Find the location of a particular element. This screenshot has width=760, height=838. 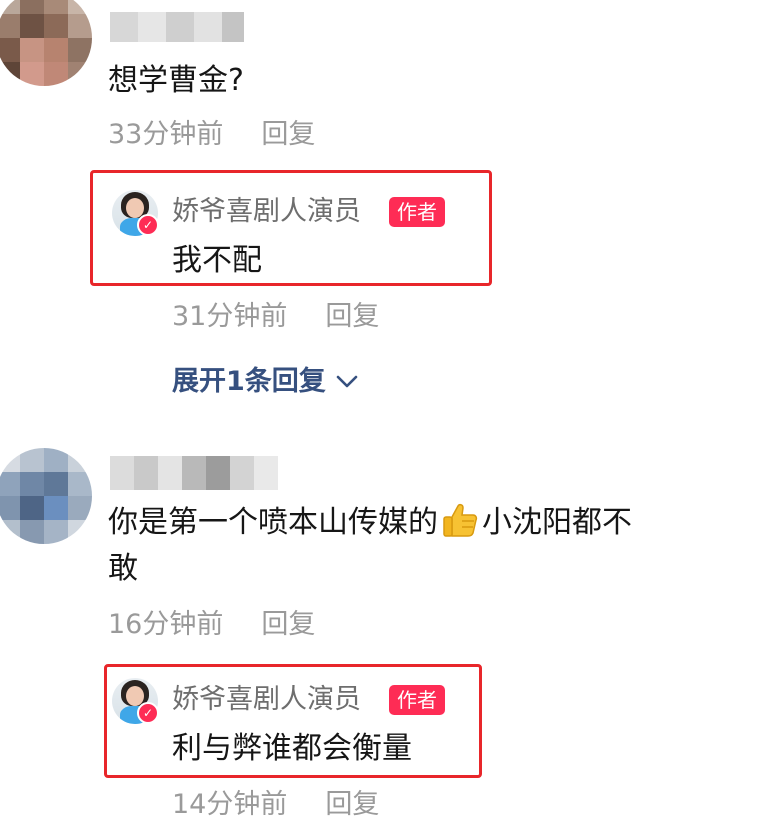

comment-time: 16分钟前 is located at coordinates (166, 624).